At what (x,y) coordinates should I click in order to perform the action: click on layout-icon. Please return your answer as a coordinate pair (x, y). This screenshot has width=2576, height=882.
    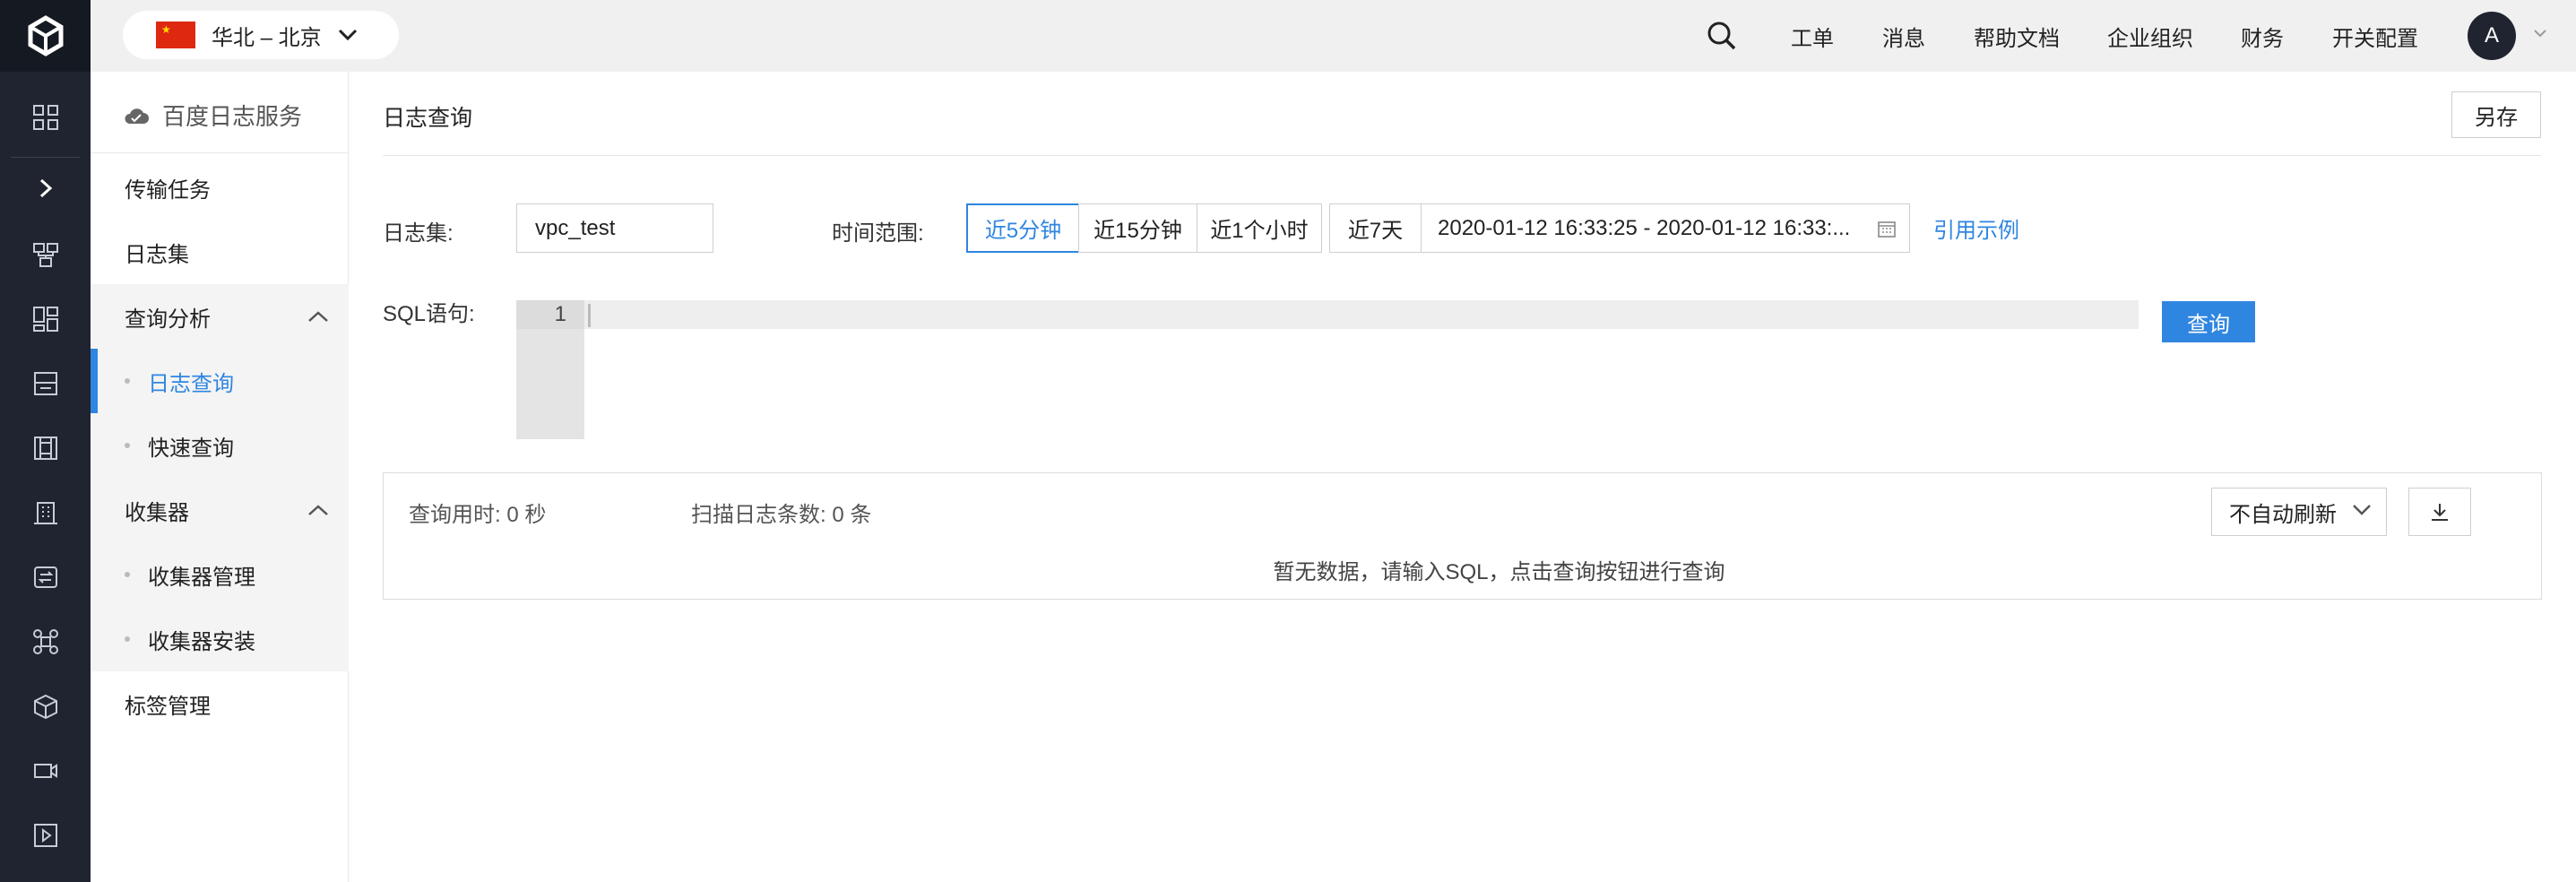
    Looking at the image, I should click on (45, 319).